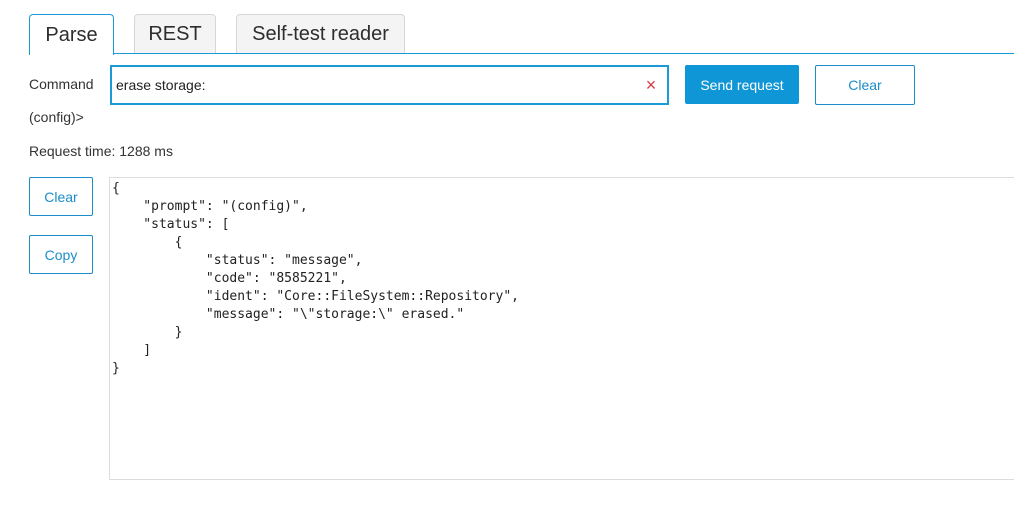  I want to click on command-input-wrapper: ×, so click(389, 85).